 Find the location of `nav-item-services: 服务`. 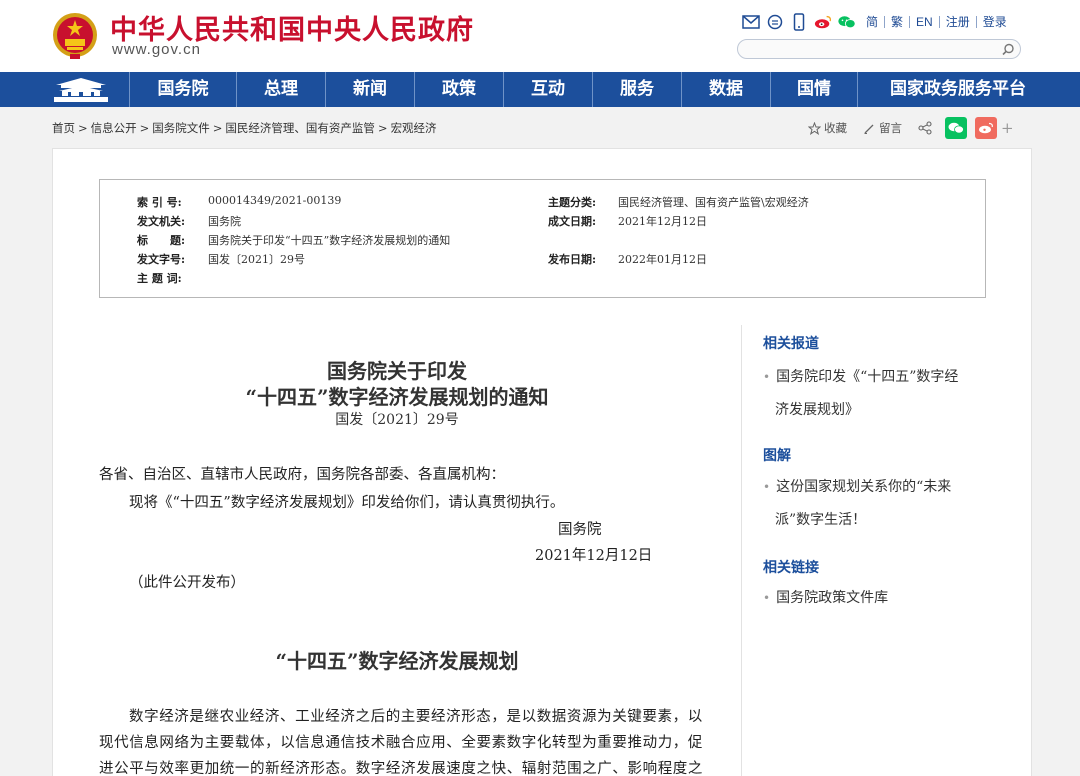

nav-item-services: 服务 is located at coordinates (637, 89).